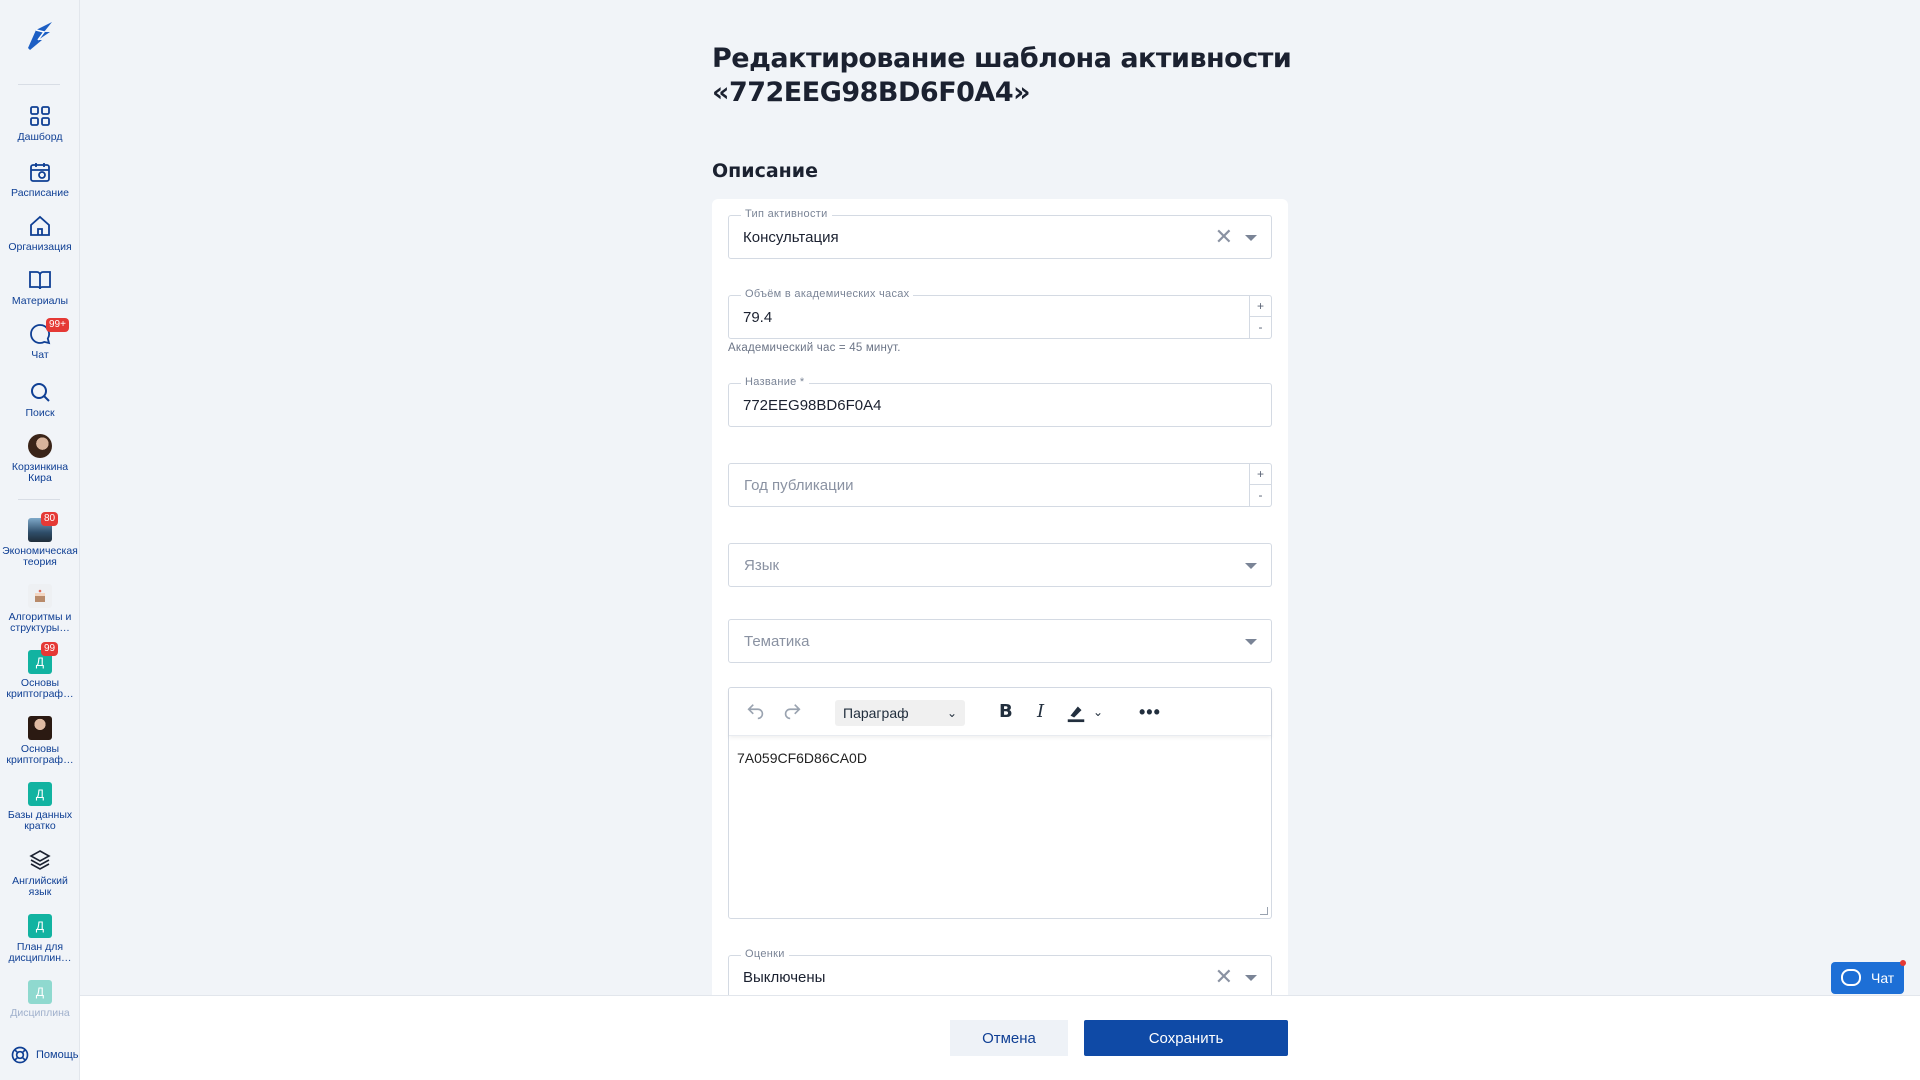  What do you see at coordinates (40, 301) in the screenshot?
I see `sidebar-item-label: Материалы` at bounding box center [40, 301].